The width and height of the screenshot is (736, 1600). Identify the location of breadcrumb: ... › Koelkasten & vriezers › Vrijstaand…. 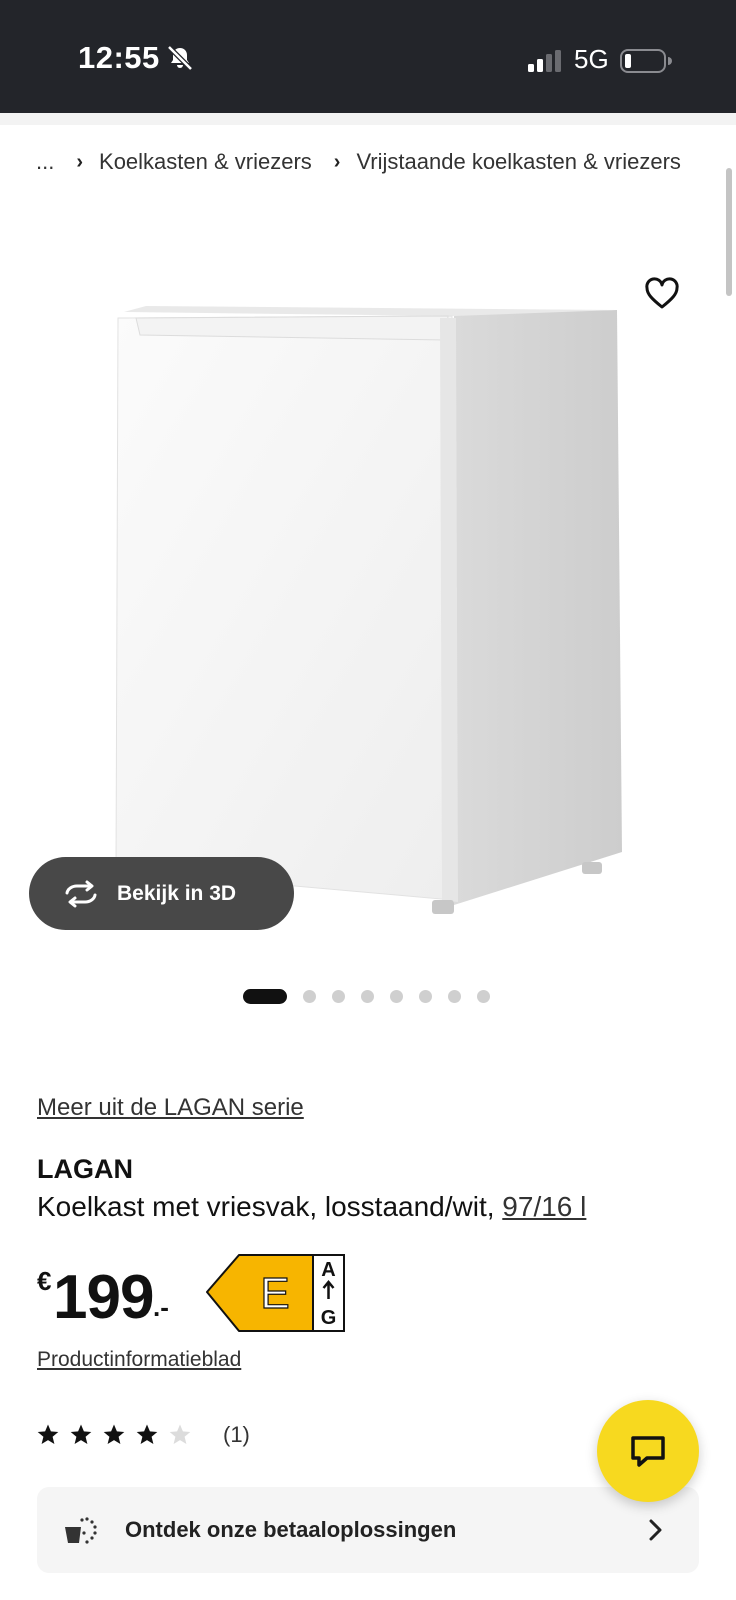
(358, 162).